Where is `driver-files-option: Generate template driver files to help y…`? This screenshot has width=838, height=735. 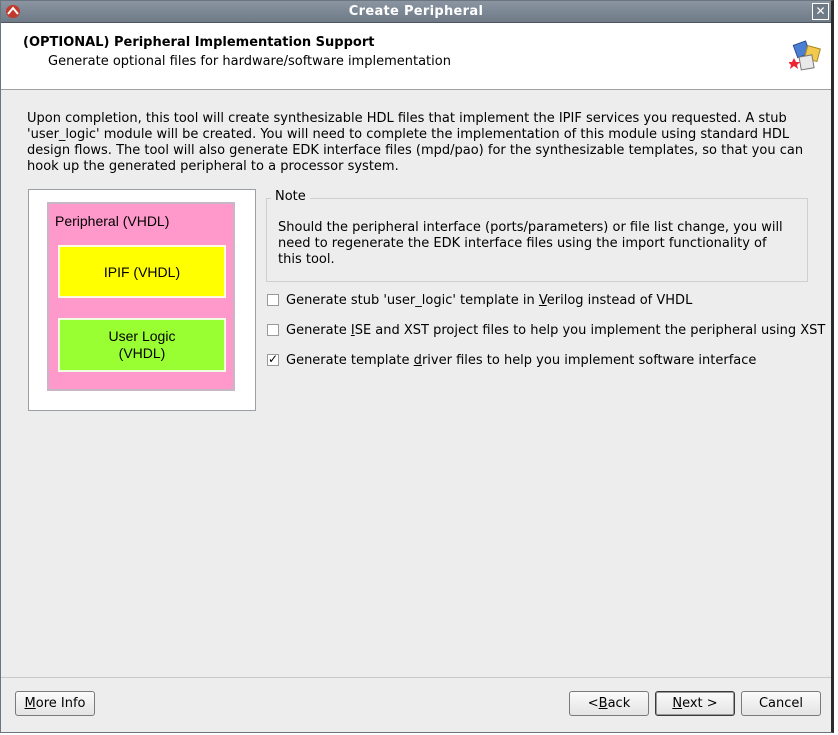 driver-files-option: Generate template driver files to help y… is located at coordinates (511, 360).